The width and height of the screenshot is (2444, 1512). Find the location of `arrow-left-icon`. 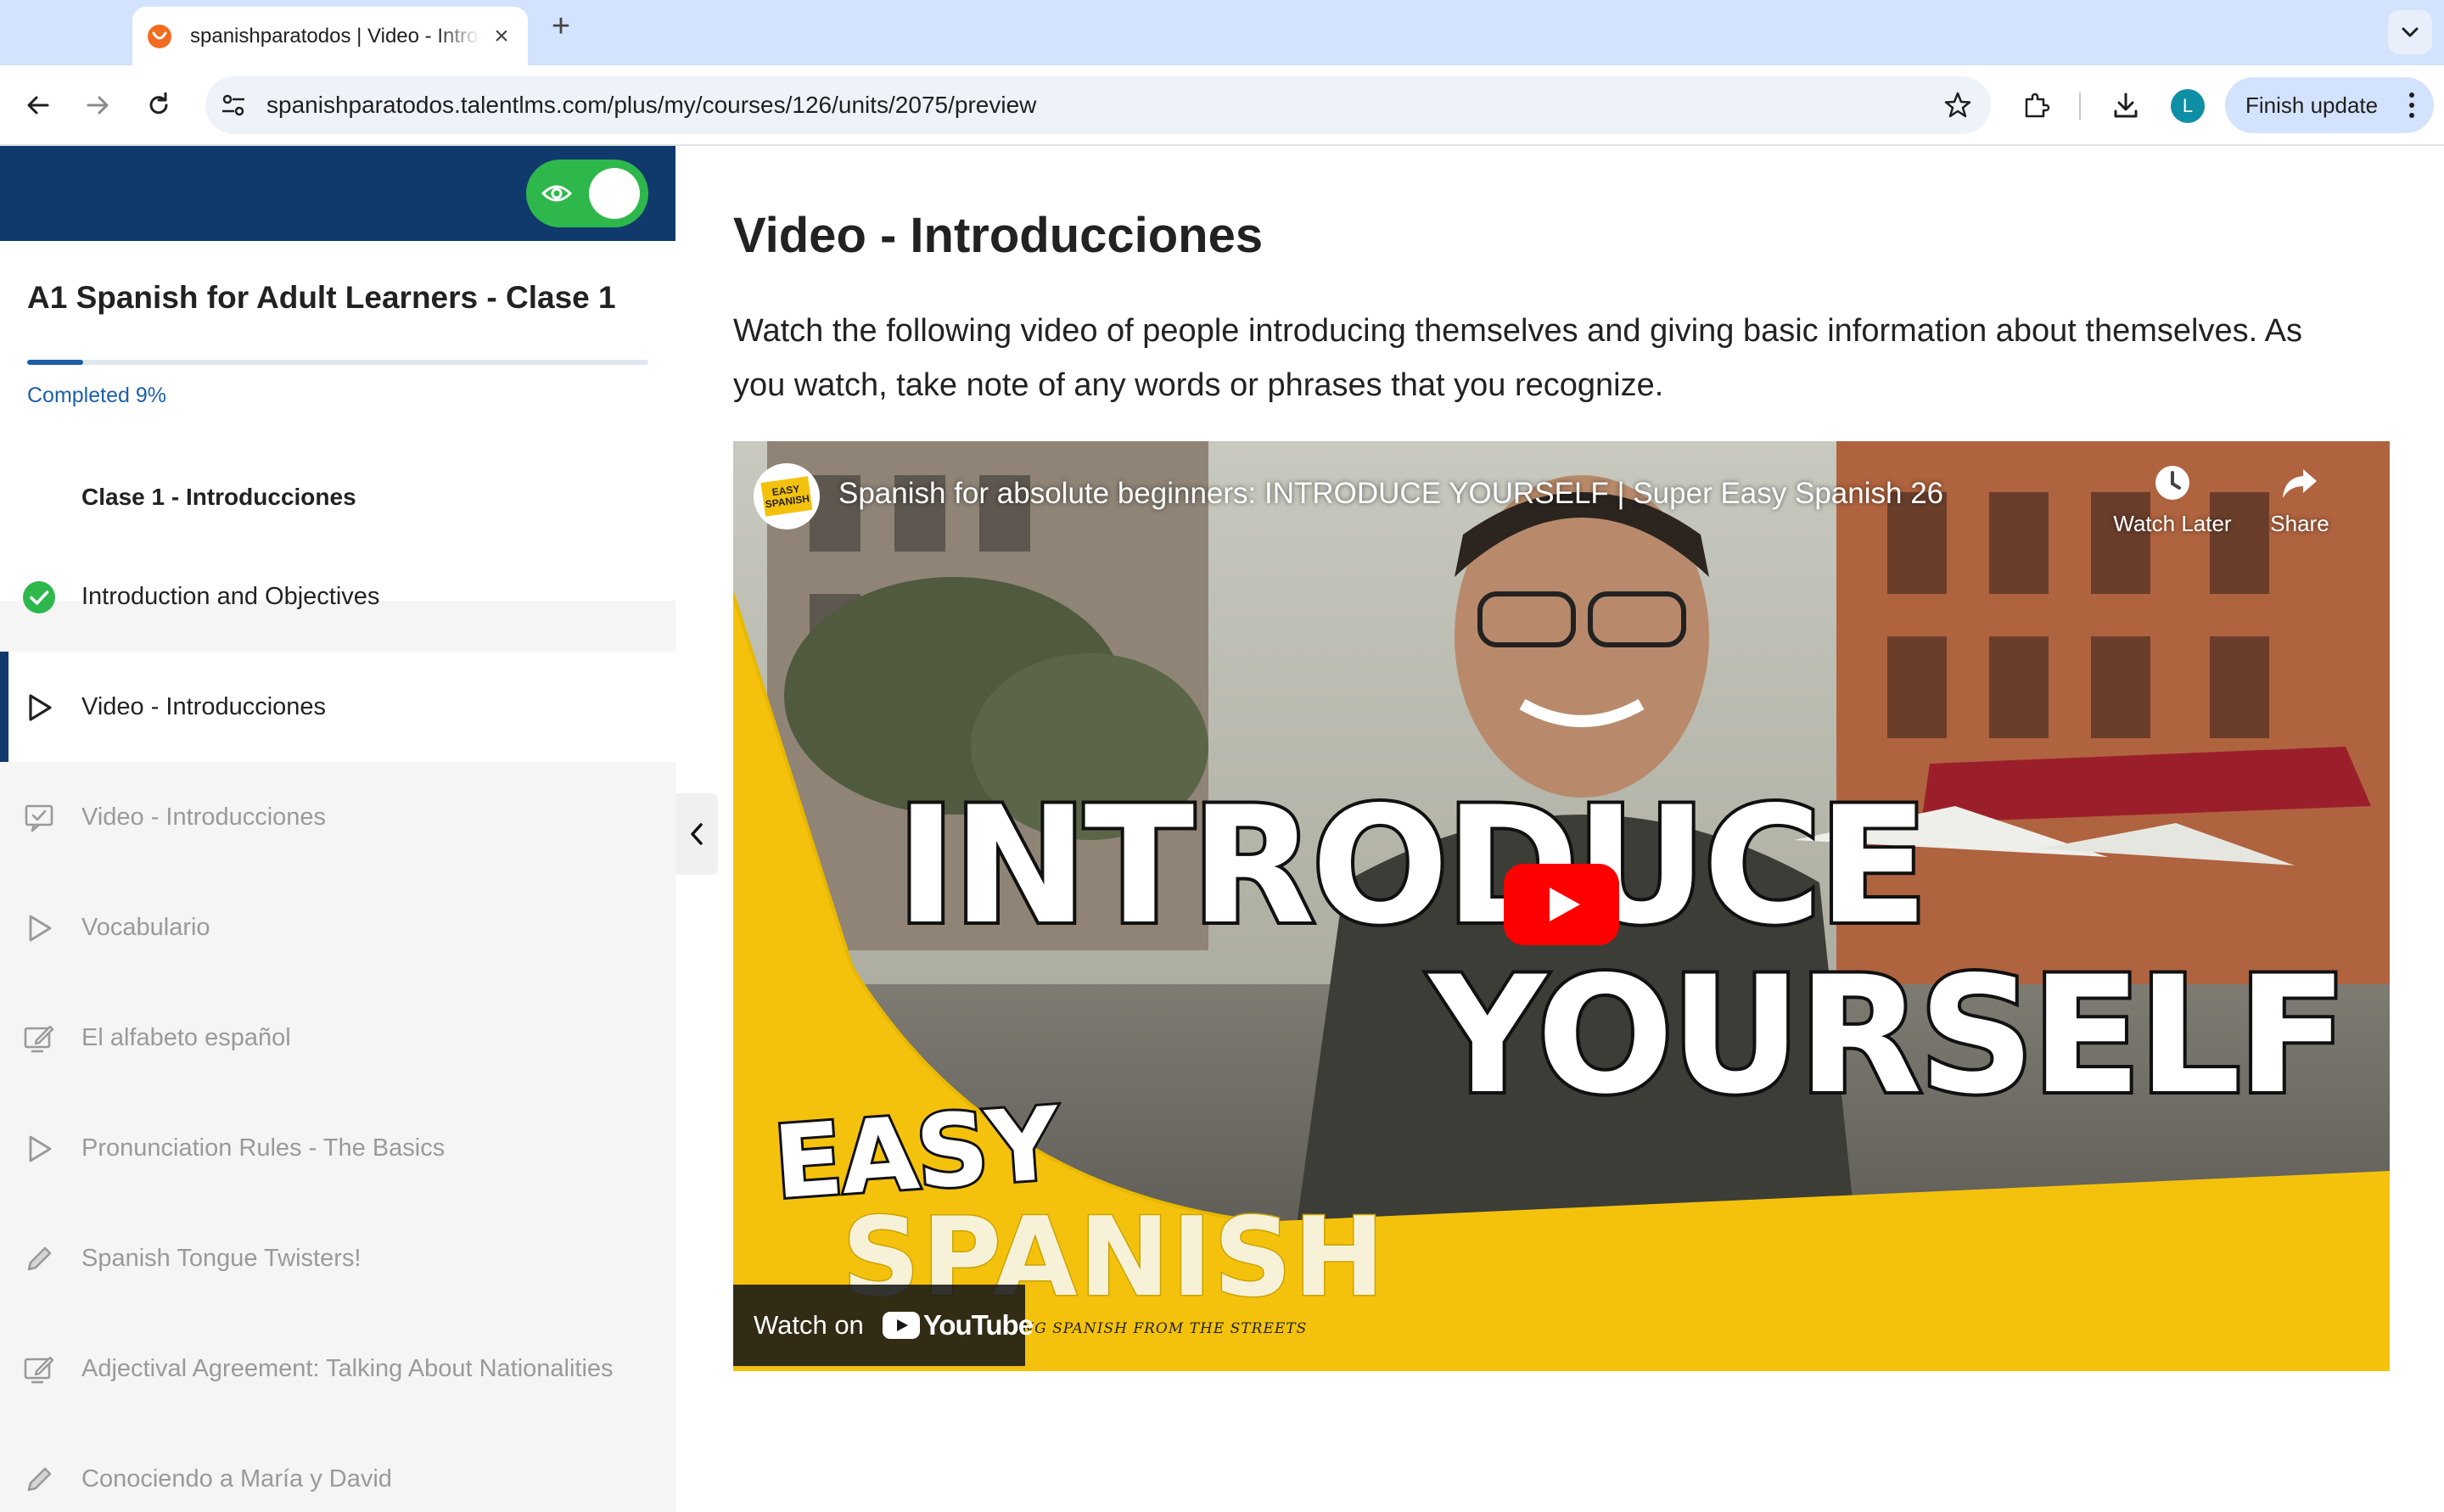

arrow-left-icon is located at coordinates (38, 106).